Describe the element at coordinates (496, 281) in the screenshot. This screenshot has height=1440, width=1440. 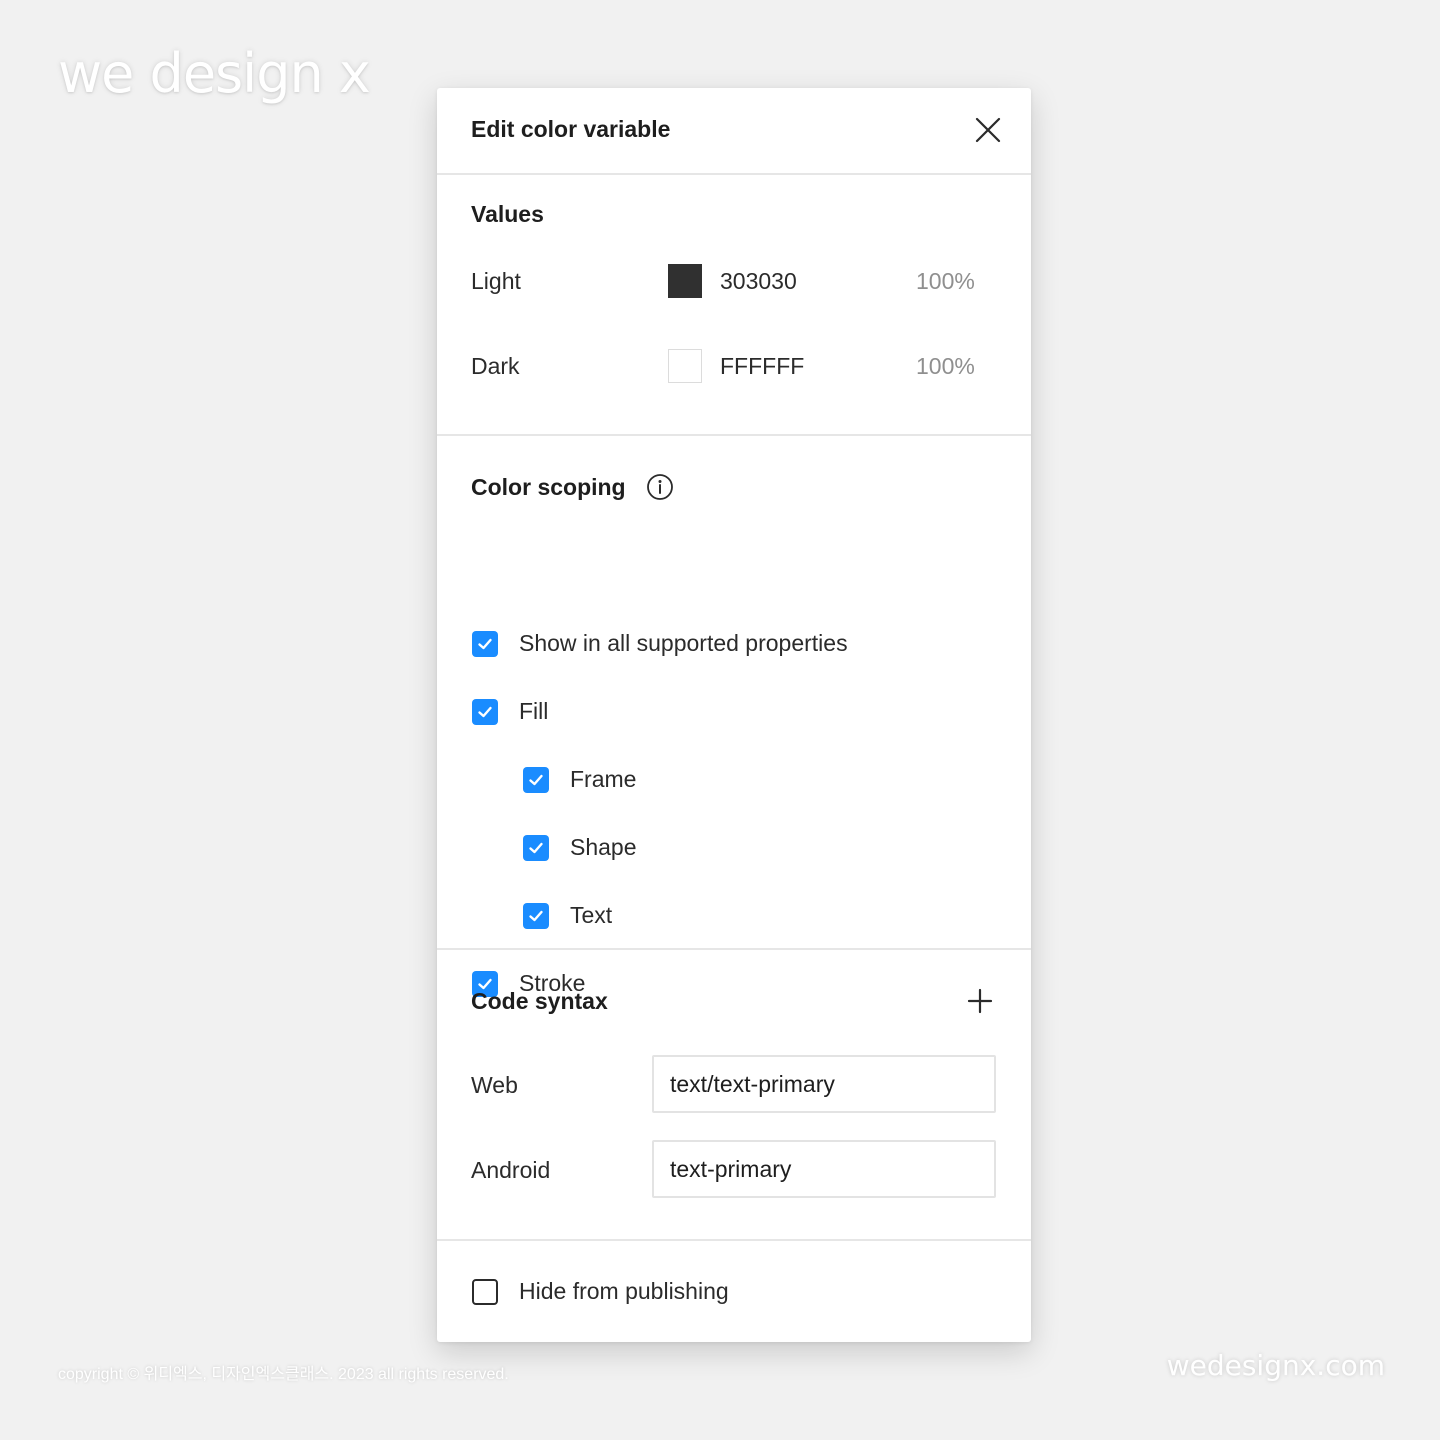
I see `mode-label: Light` at that location.